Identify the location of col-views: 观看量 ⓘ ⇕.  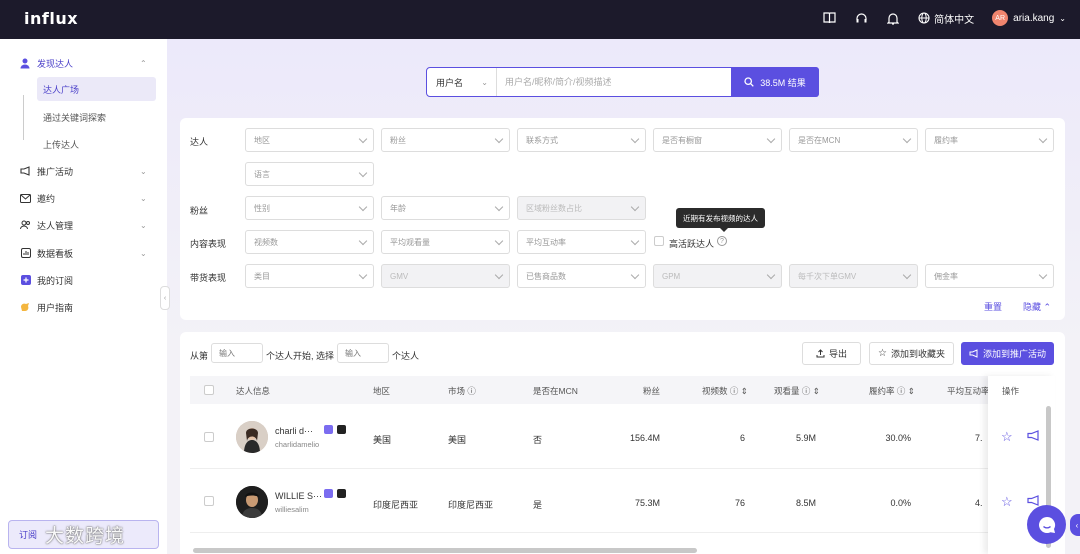
(797, 391).